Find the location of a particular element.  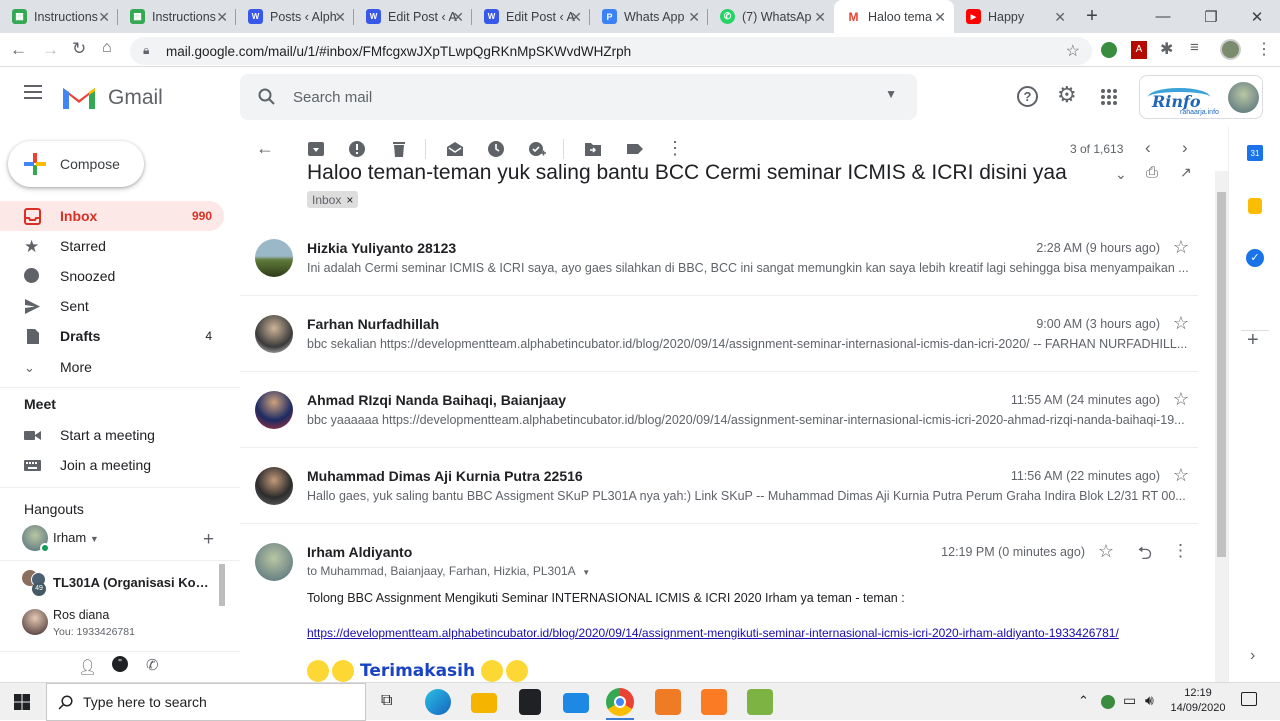

tasks-icon: ✓ is located at coordinates (1255, 258).